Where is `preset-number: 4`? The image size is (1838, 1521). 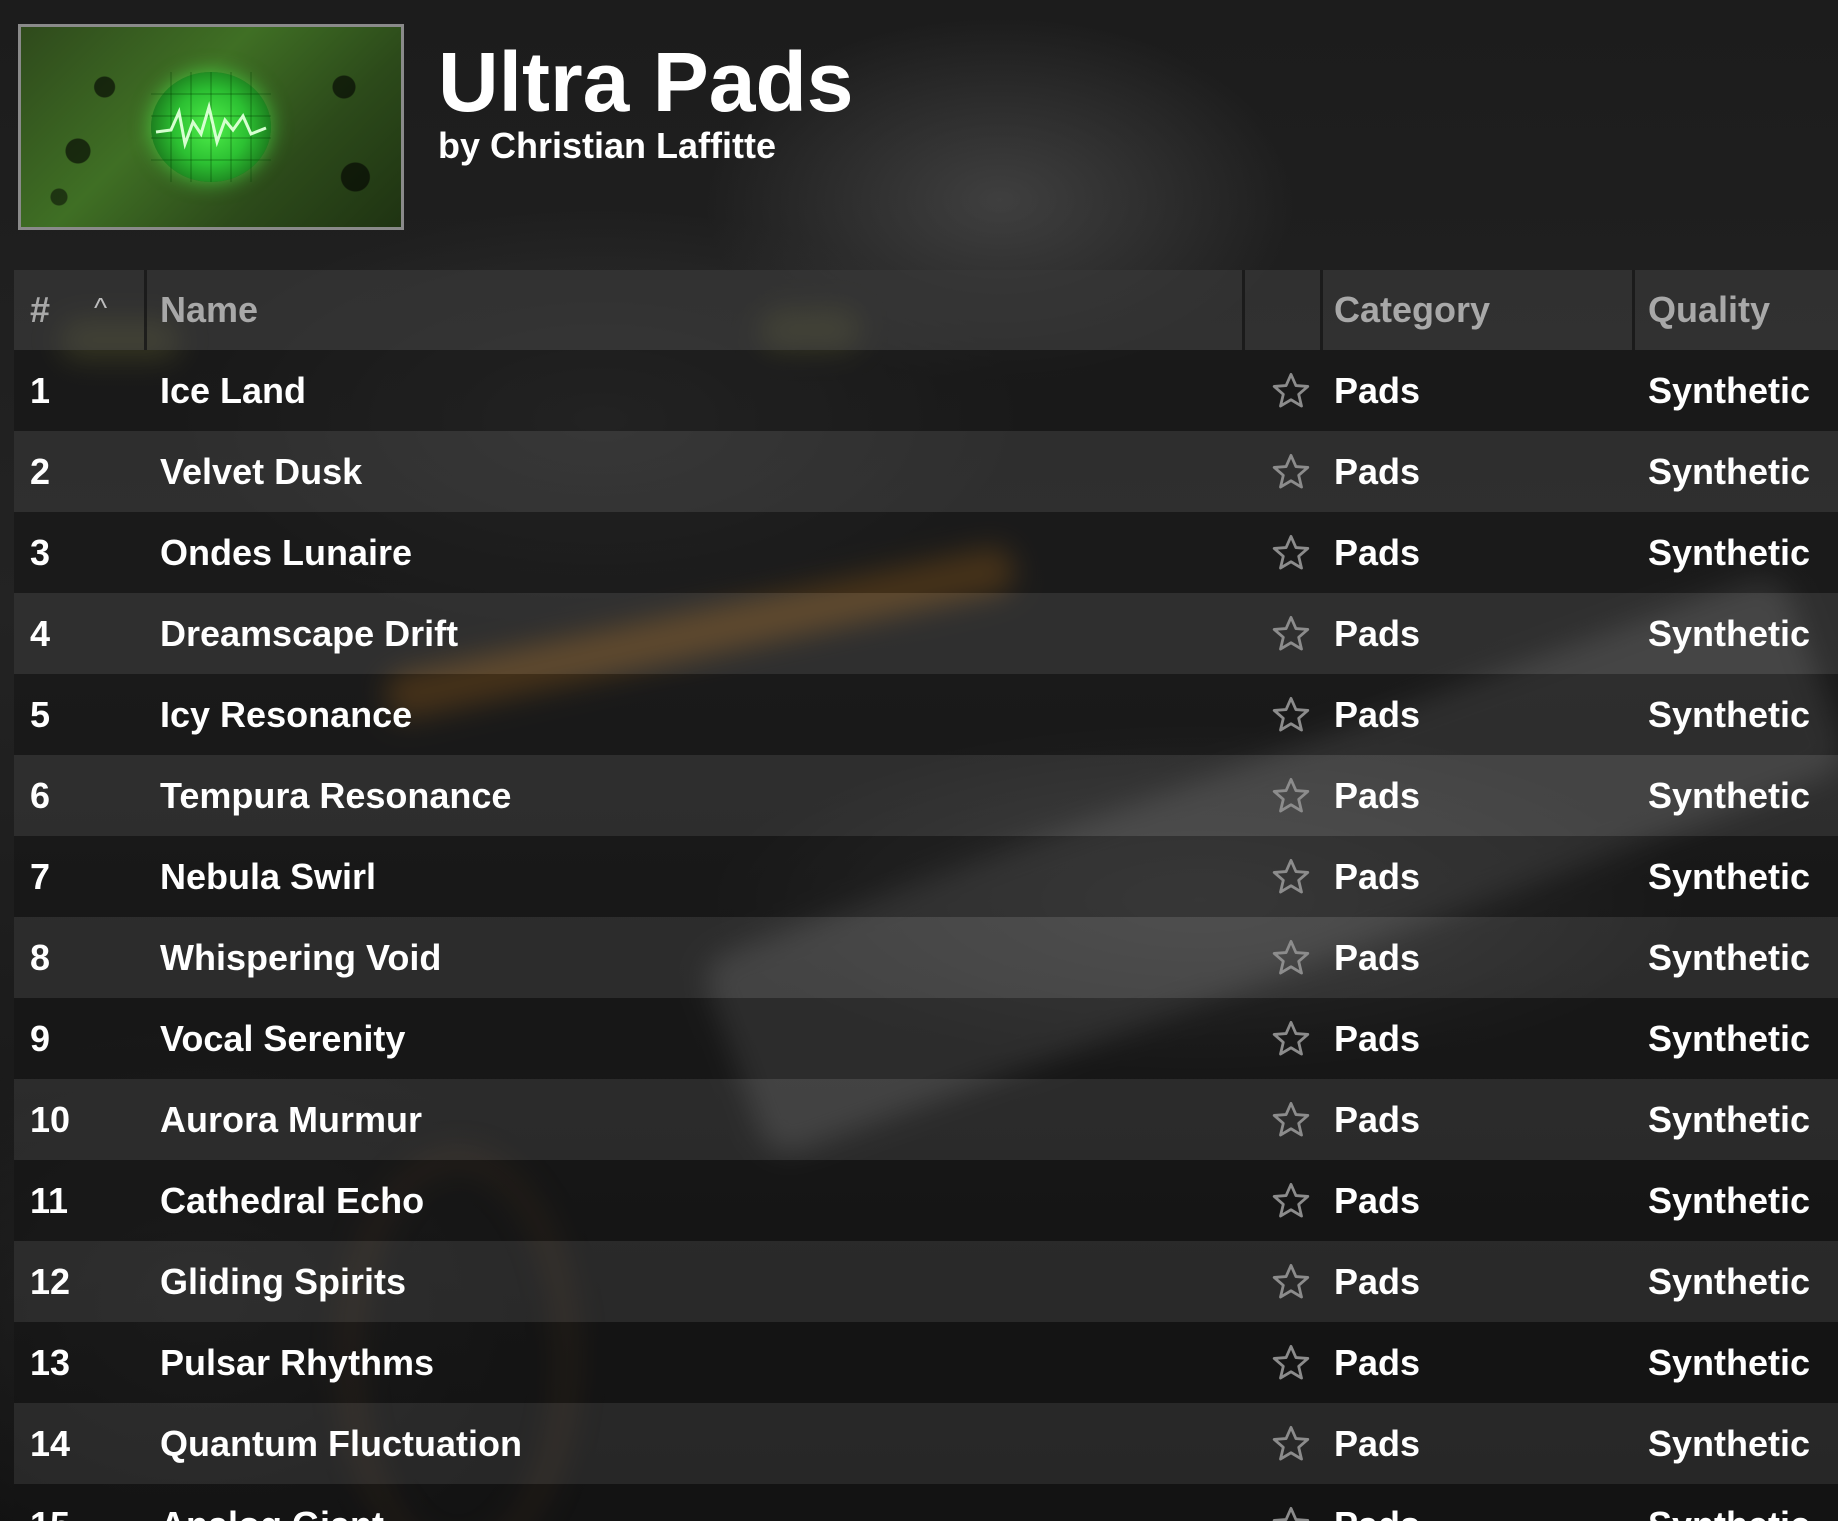
preset-number: 4 is located at coordinates (40, 633).